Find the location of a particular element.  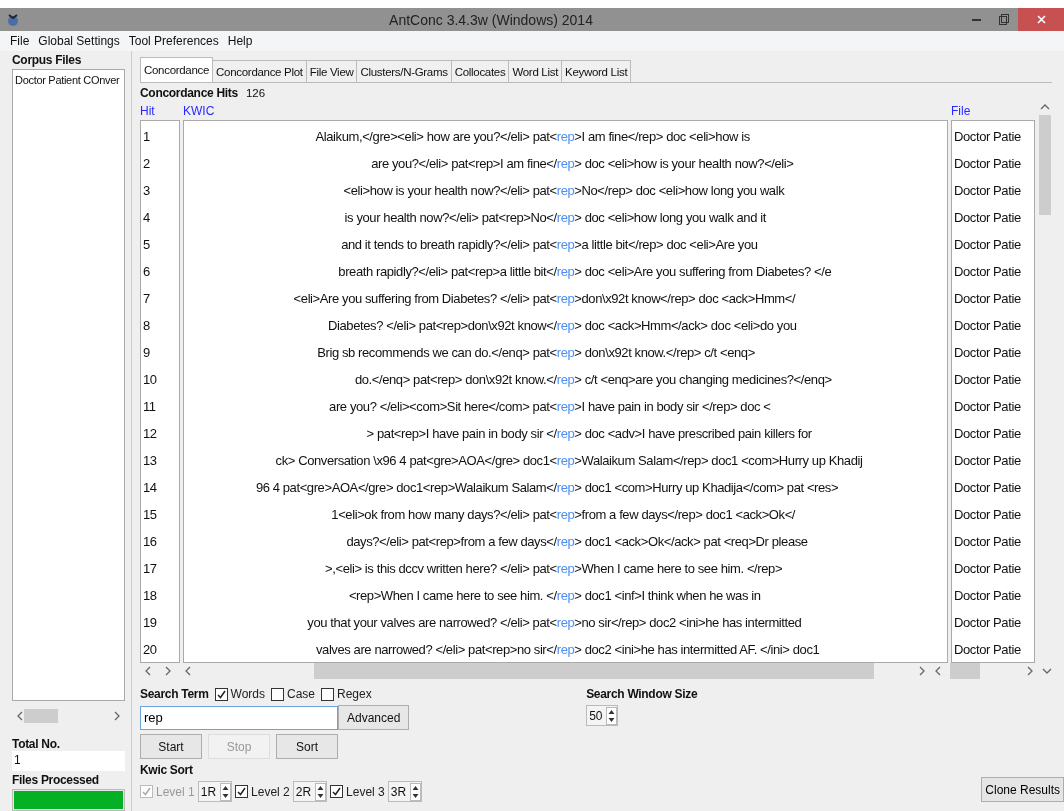

chevron-down-icon is located at coordinates (1047, 671).